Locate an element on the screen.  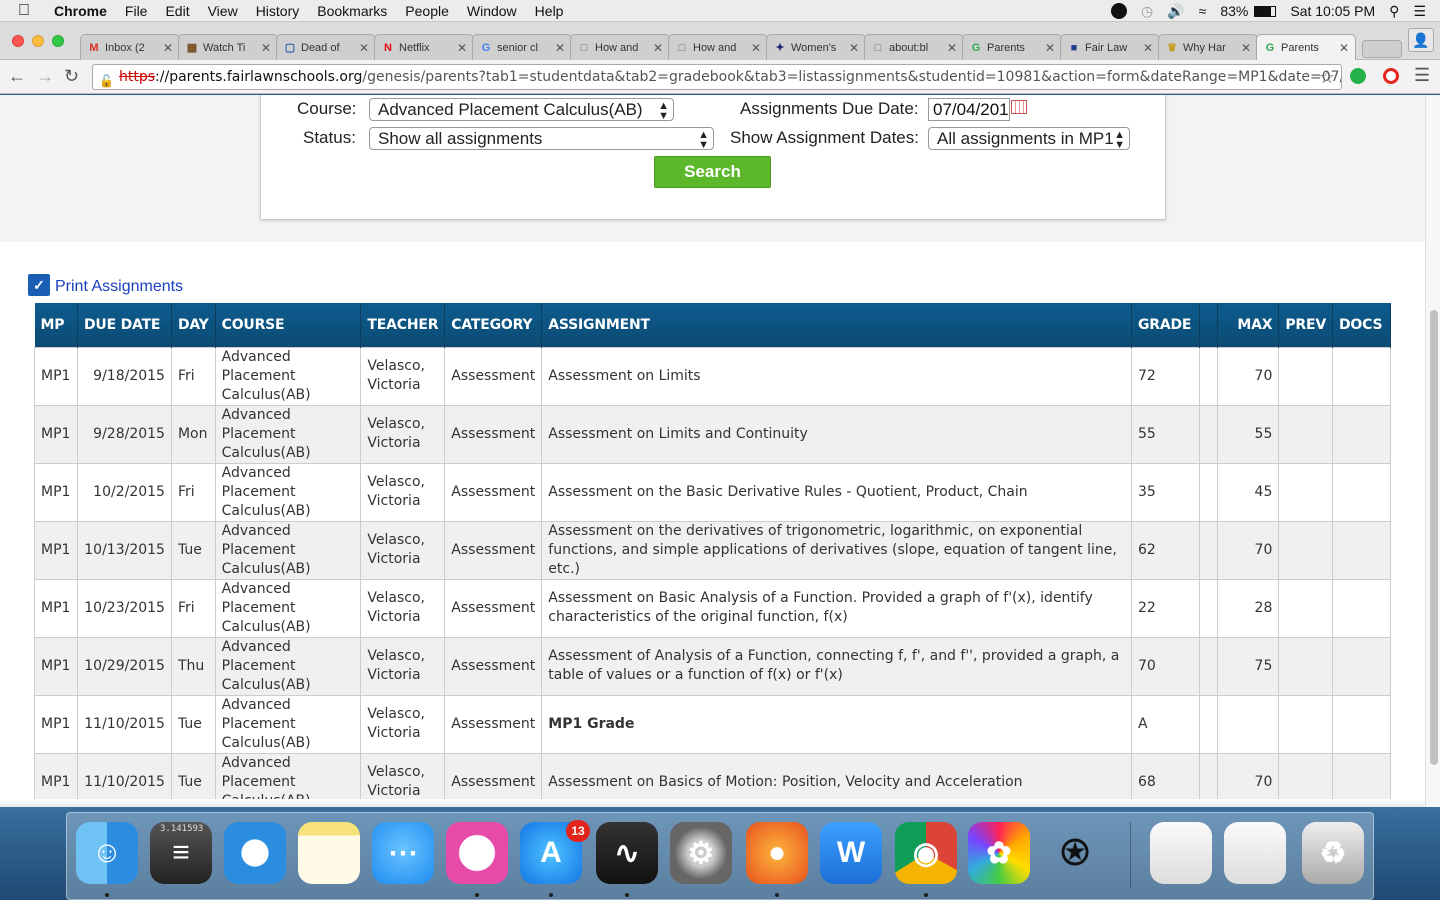
opera-extension-icon is located at coordinates (1391, 76).